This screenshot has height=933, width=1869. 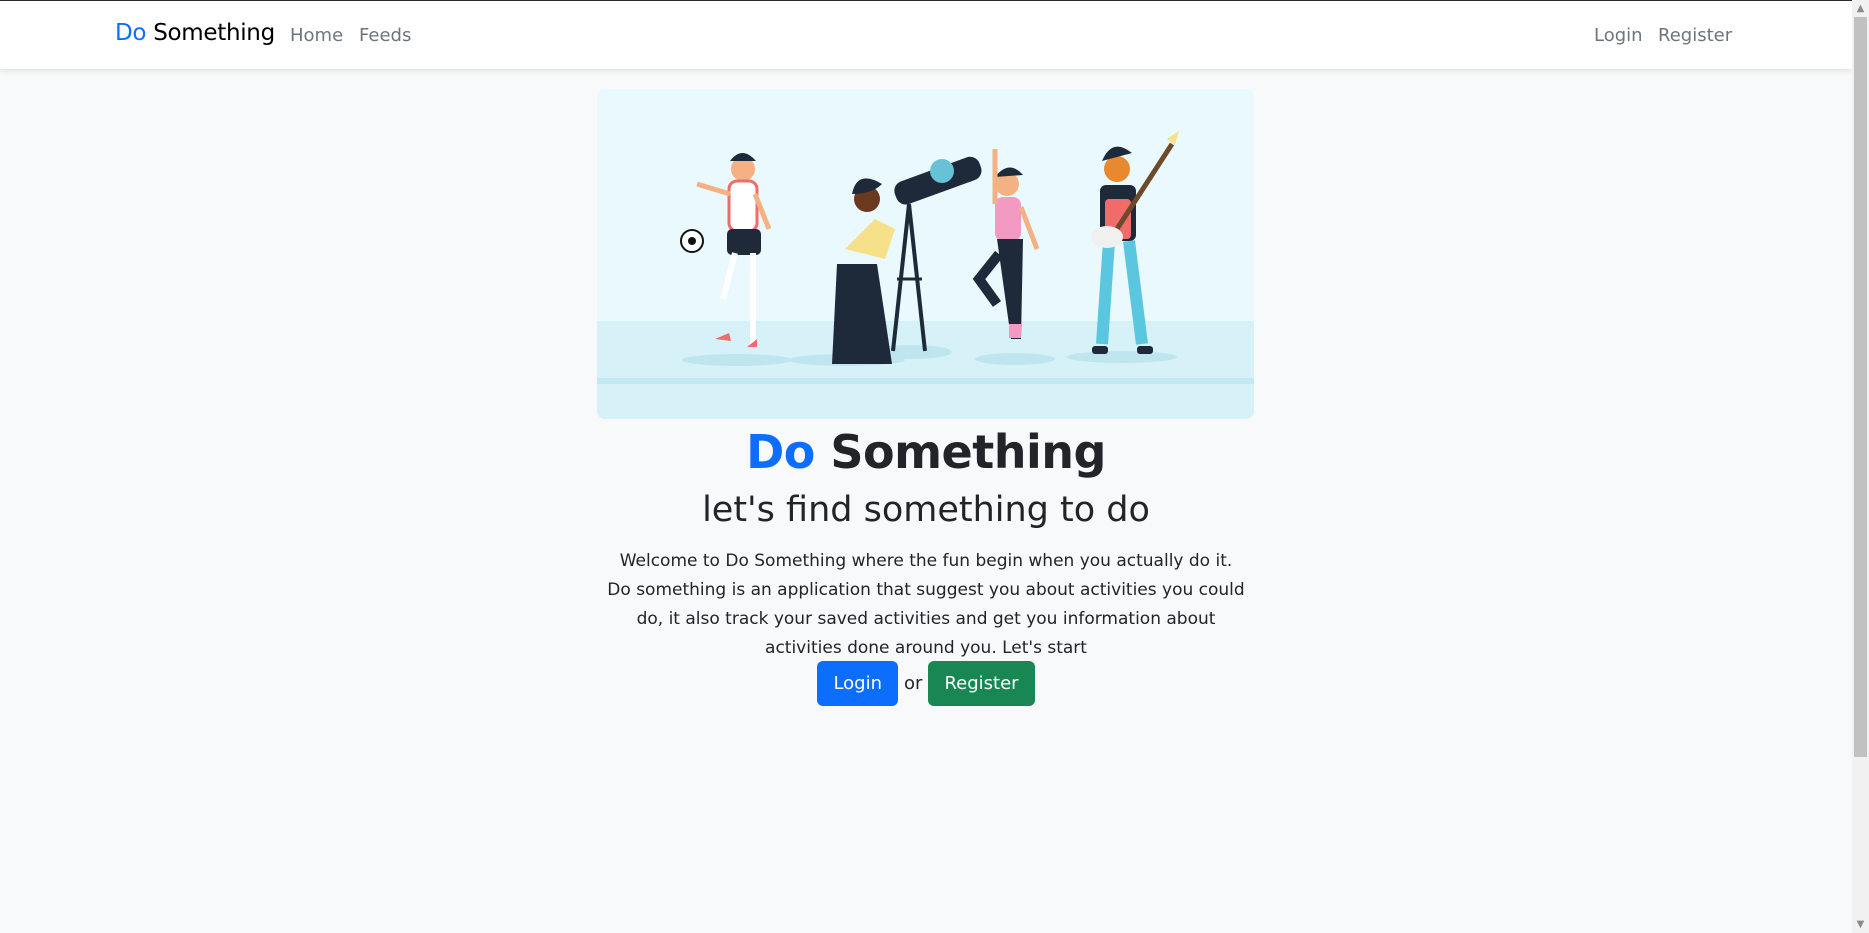 What do you see at coordinates (1860, 924) in the screenshot?
I see `scroll-down-arrow-icon: ▼` at bounding box center [1860, 924].